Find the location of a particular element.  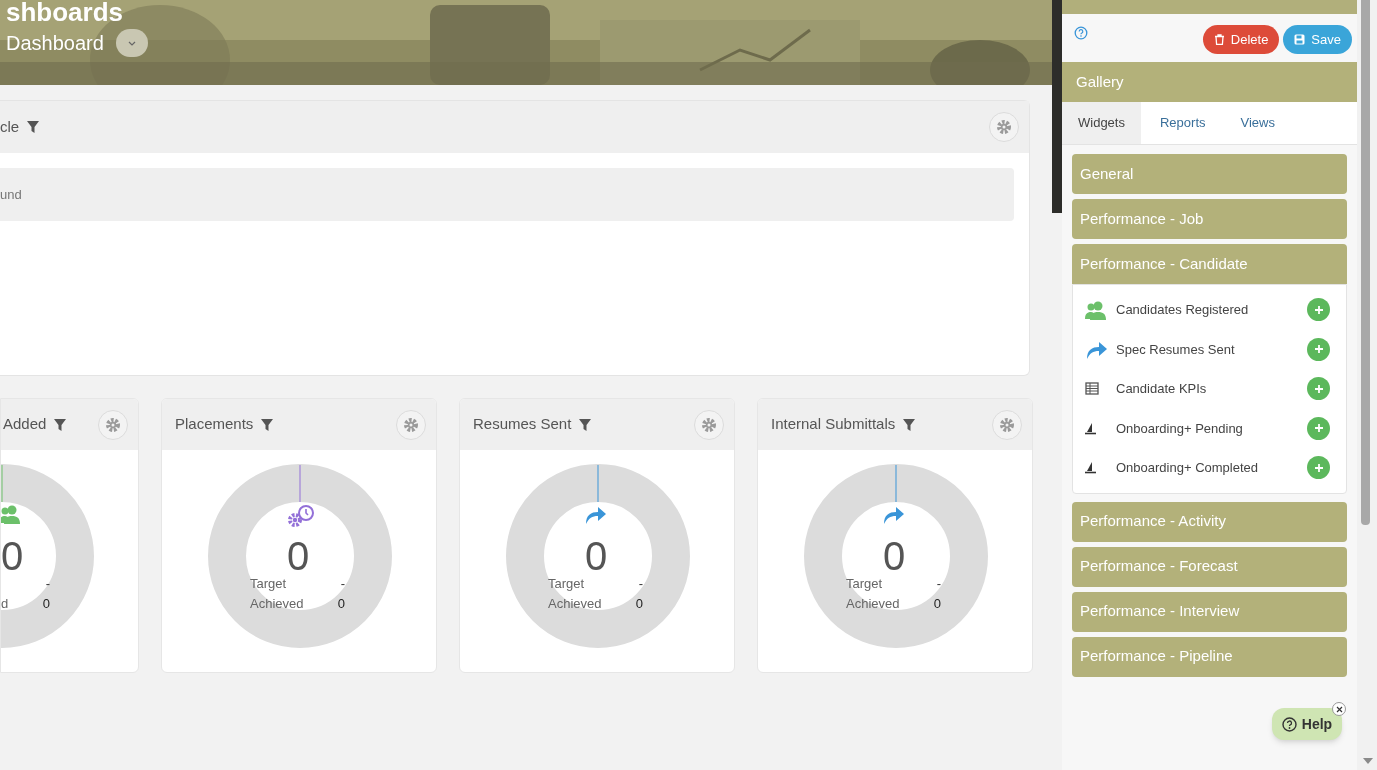

achieved-label: d is located at coordinates (5, 604).